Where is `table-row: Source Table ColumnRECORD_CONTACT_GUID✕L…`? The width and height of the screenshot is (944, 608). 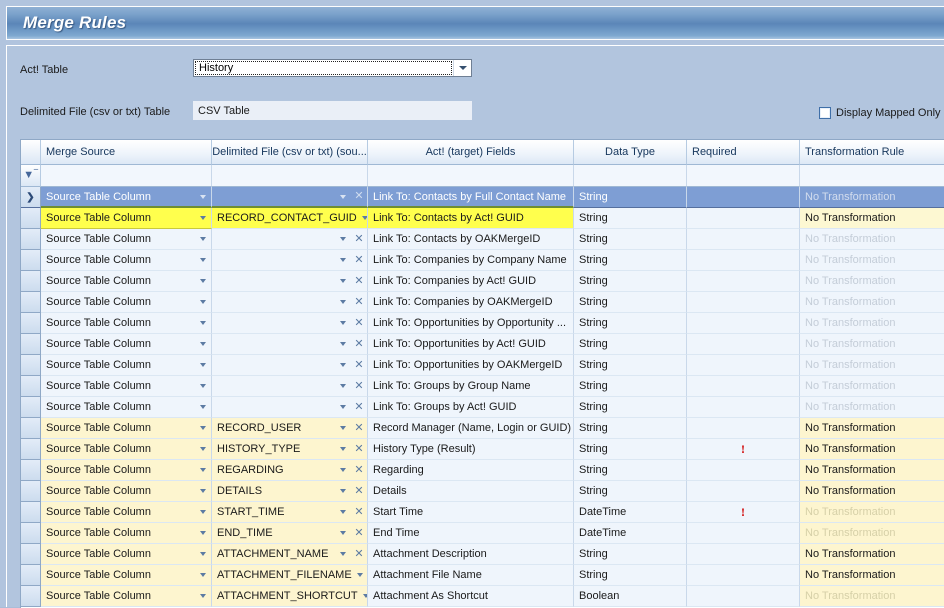 table-row: Source Table ColumnRECORD_CONTACT_GUID✕L… is located at coordinates (482, 218).